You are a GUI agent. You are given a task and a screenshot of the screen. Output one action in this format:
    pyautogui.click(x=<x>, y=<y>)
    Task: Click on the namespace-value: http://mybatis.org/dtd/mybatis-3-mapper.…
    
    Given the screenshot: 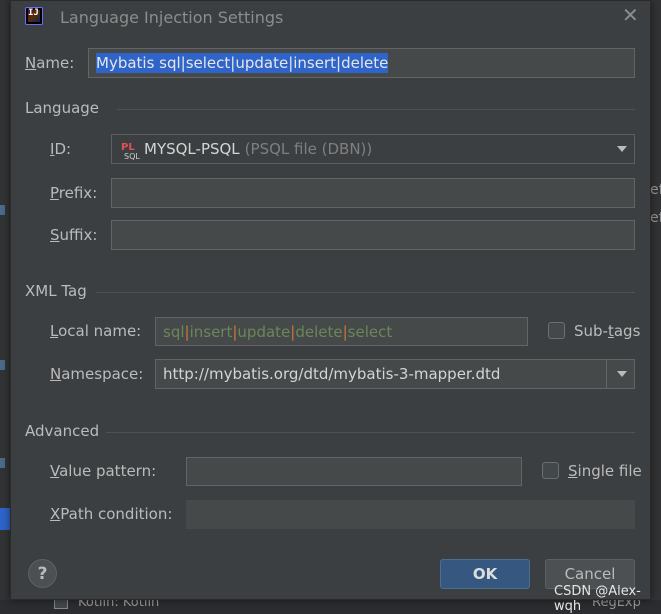 What is the action you would take?
    pyautogui.click(x=332, y=374)
    